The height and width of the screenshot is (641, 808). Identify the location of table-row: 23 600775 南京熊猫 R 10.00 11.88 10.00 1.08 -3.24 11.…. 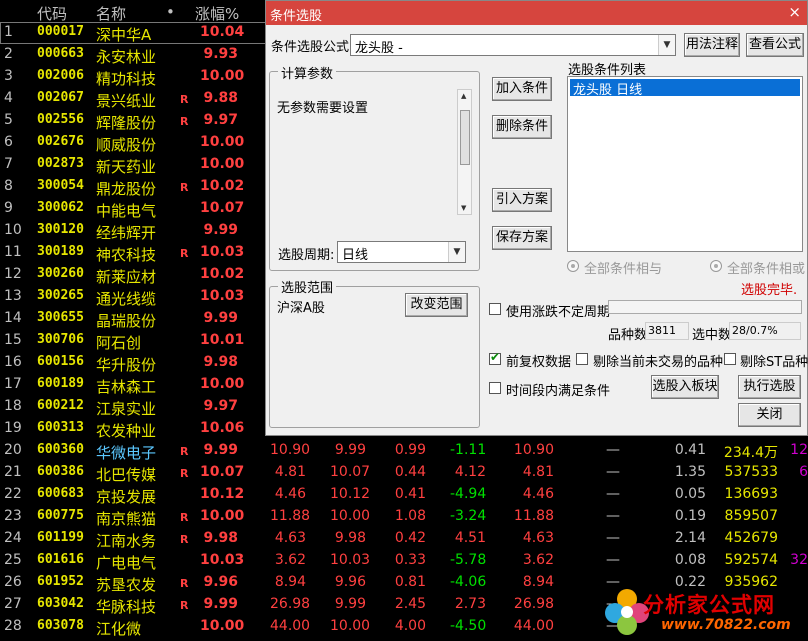
(404, 517).